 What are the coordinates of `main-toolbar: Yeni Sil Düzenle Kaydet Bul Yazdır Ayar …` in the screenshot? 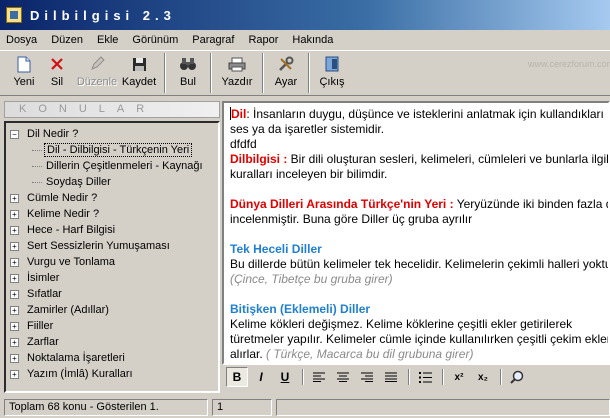 It's located at (305, 73).